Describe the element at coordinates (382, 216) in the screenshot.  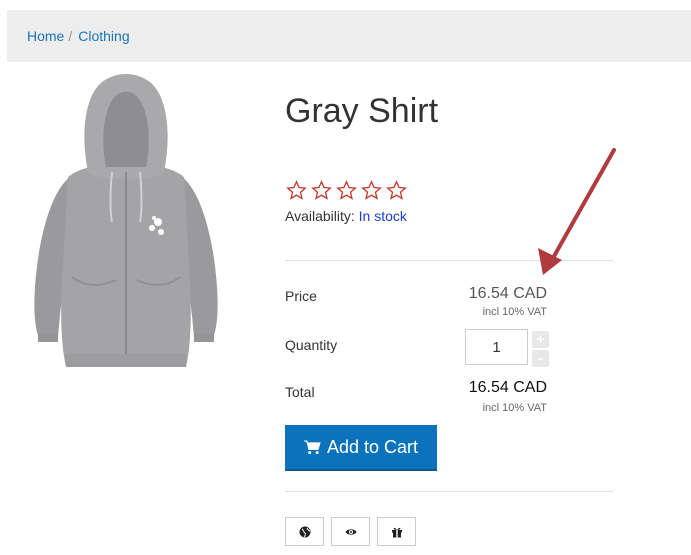
I see `availability-value: In stock` at that location.